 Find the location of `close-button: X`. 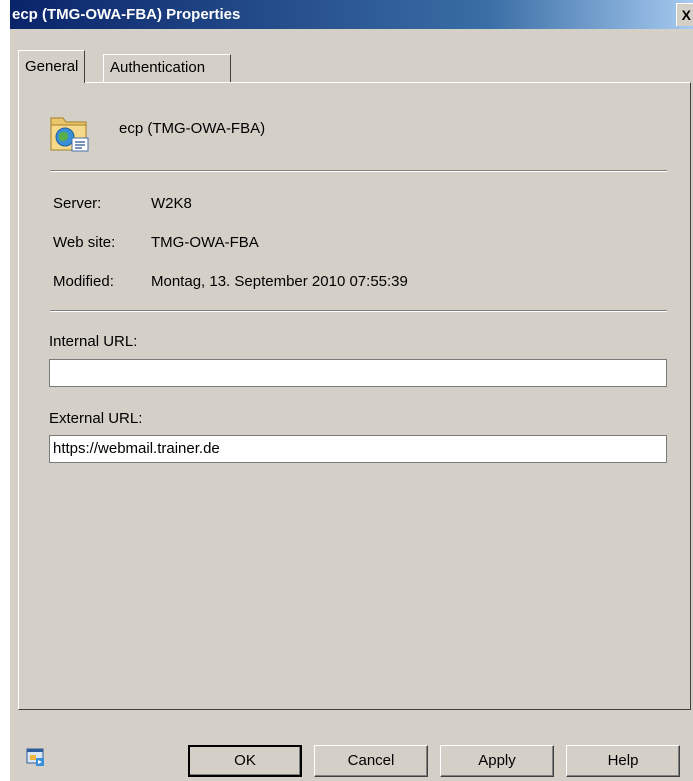

close-button: X is located at coordinates (684, 14).